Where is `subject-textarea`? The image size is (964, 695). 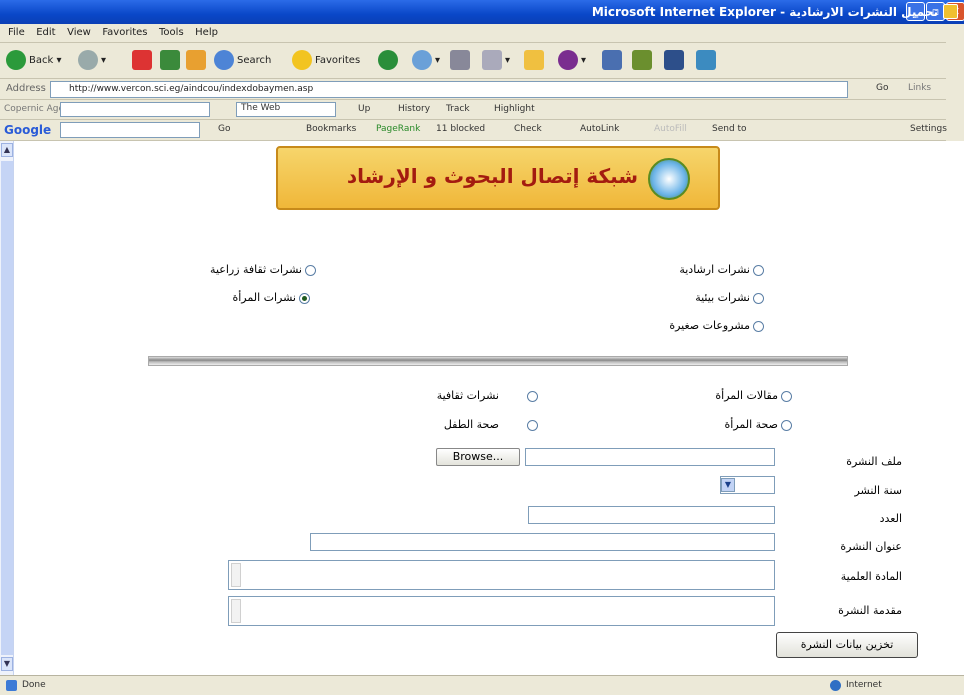 subject-textarea is located at coordinates (501, 575).